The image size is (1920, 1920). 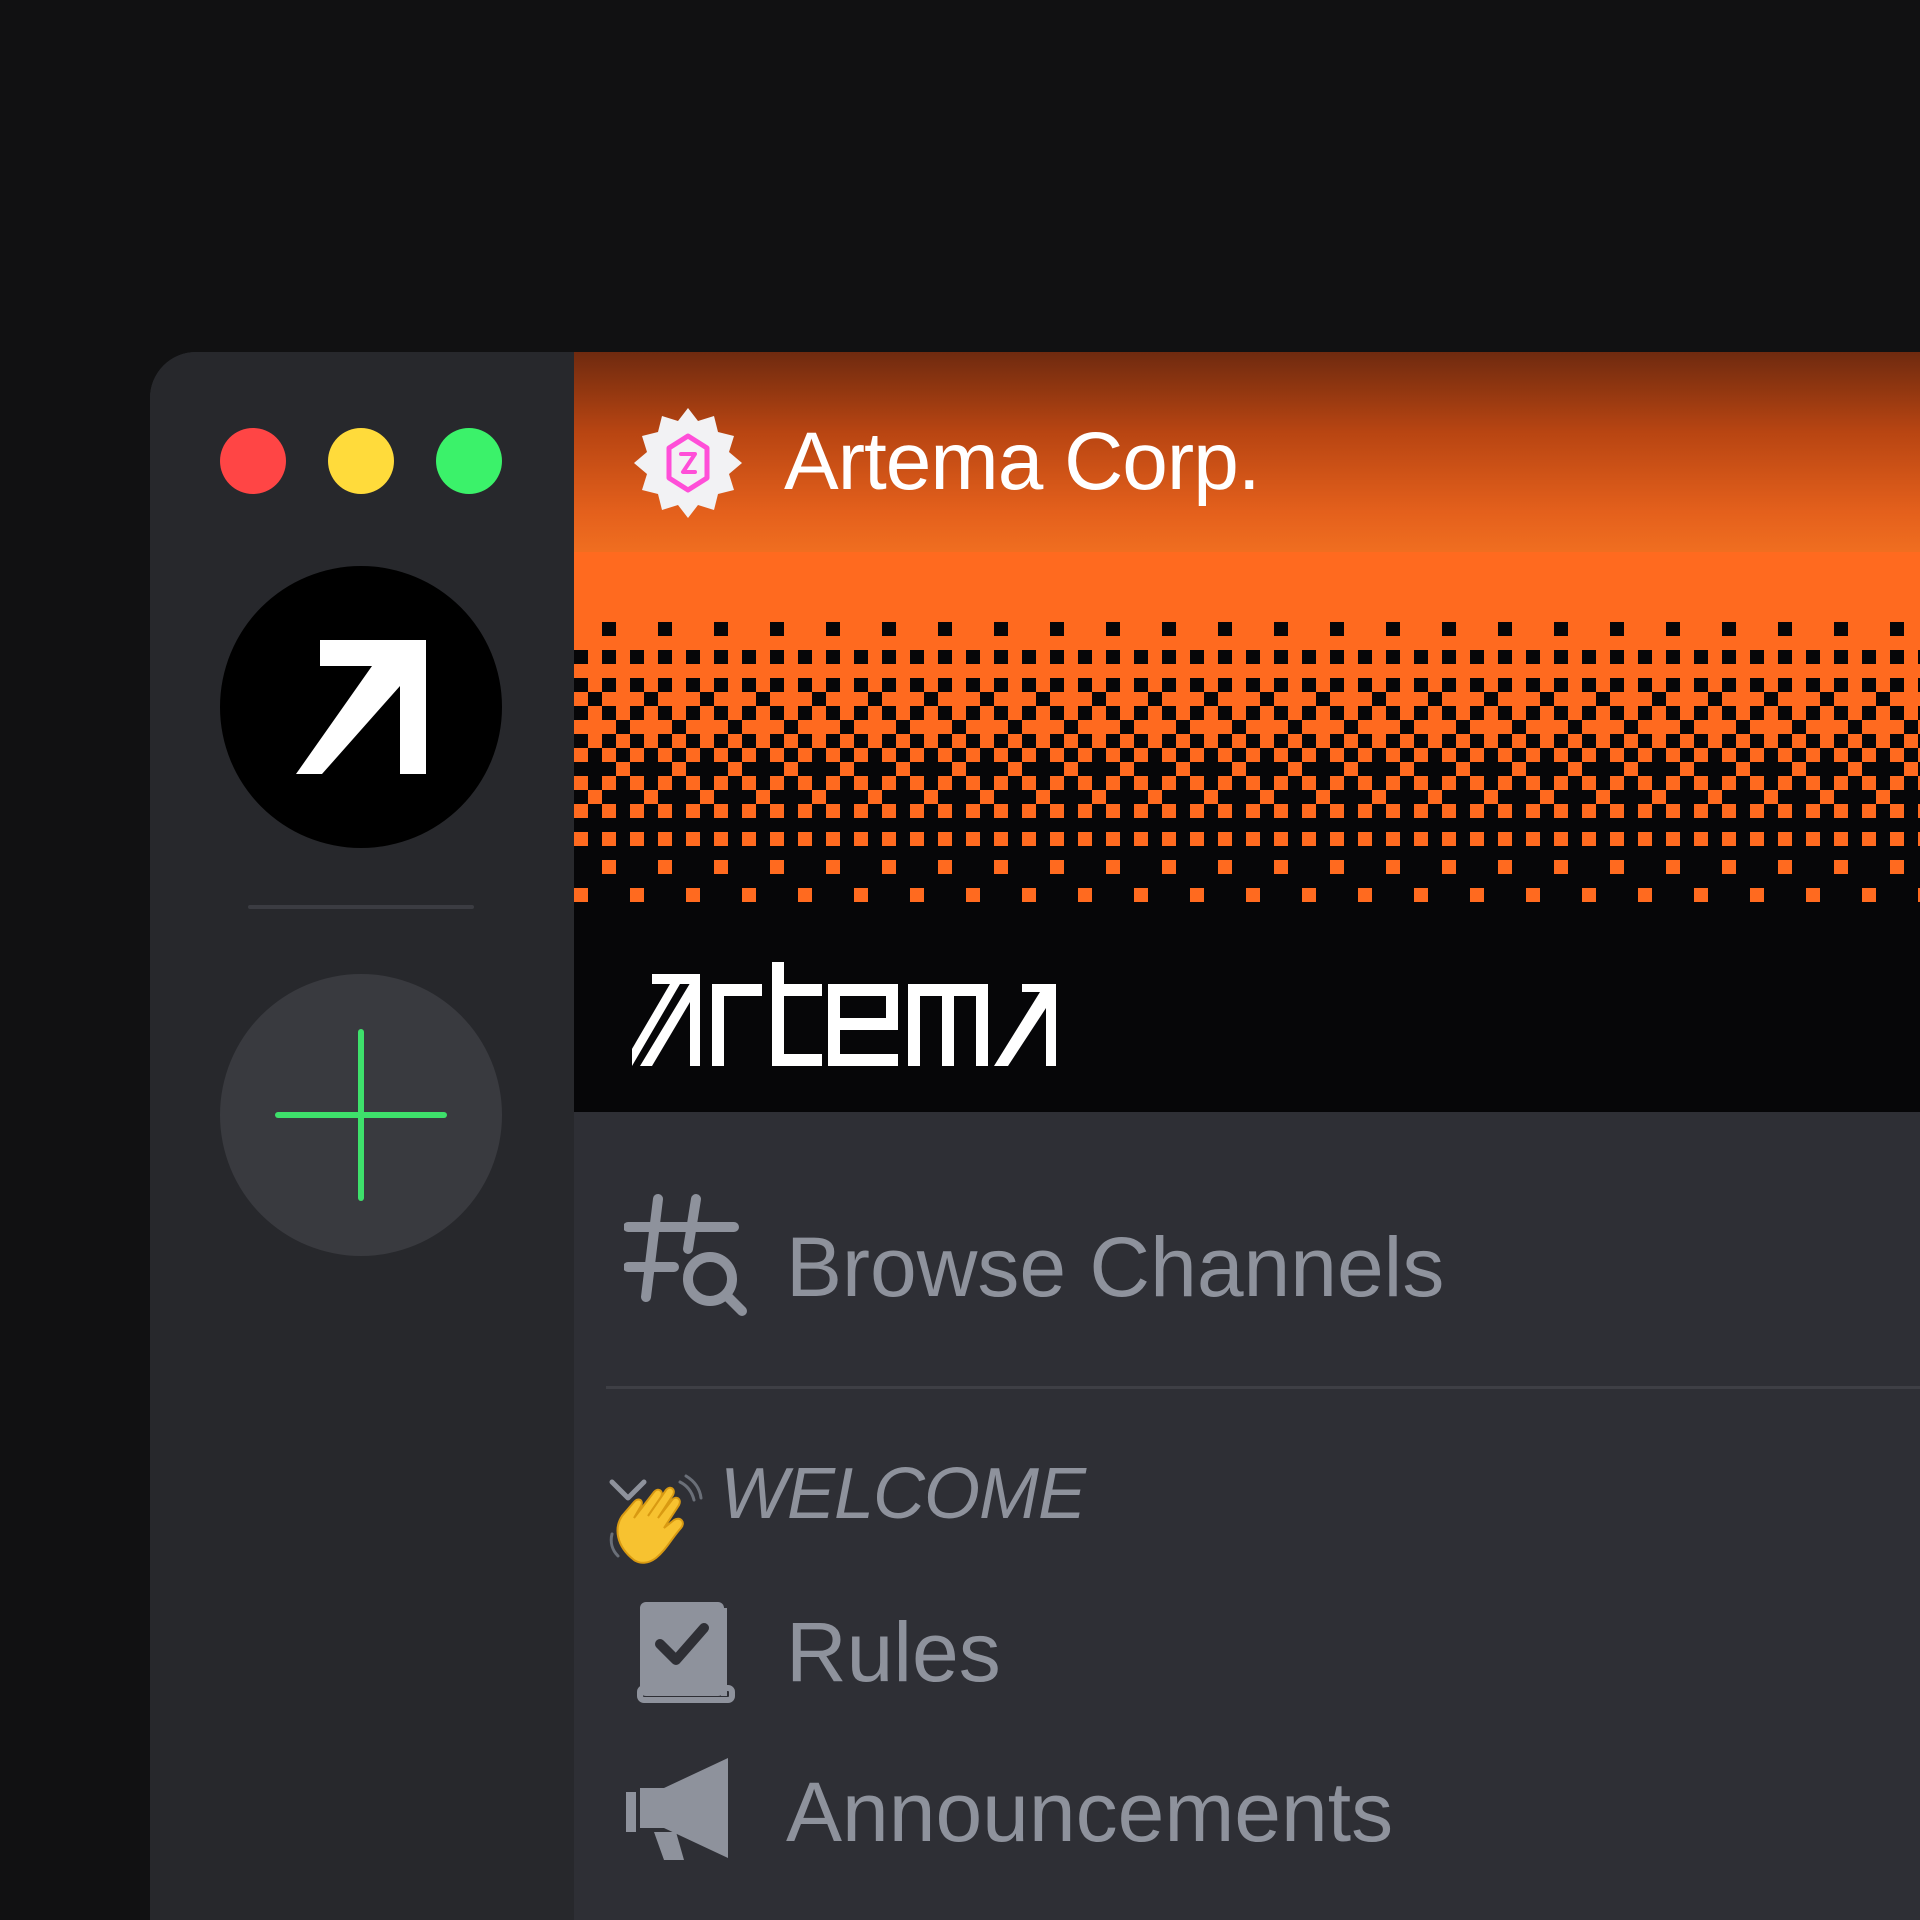 What do you see at coordinates (1124, 1652) in the screenshot?
I see `channel-rules: Rules` at bounding box center [1124, 1652].